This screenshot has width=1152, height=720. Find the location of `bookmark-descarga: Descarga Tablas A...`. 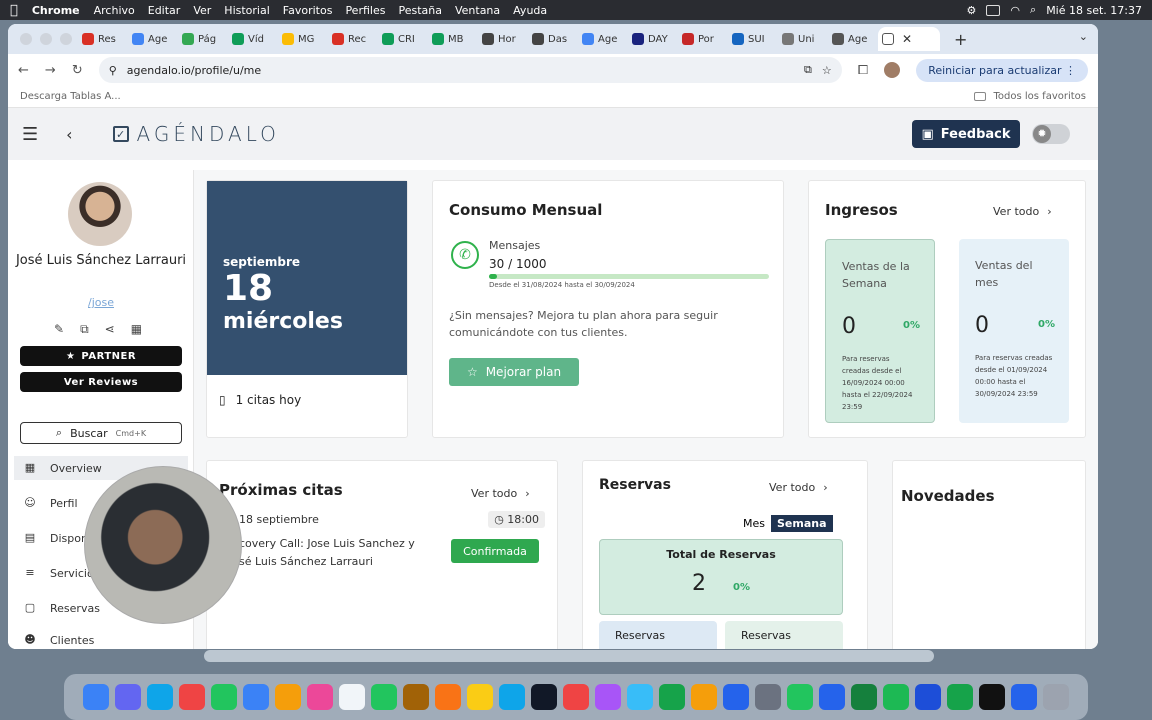

bookmark-descarga: Descarga Tablas A... is located at coordinates (70, 96).